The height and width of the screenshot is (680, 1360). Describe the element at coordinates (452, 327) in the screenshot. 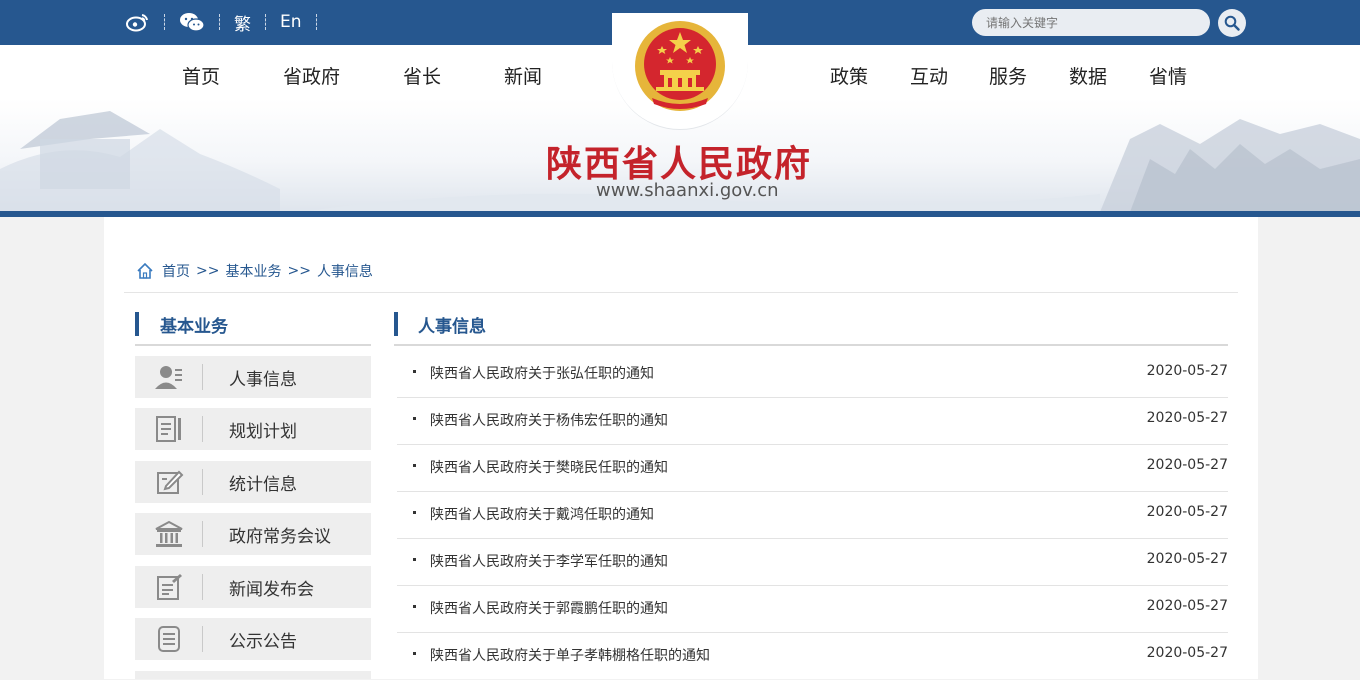

I see `main-title-text: 人事信息` at that location.